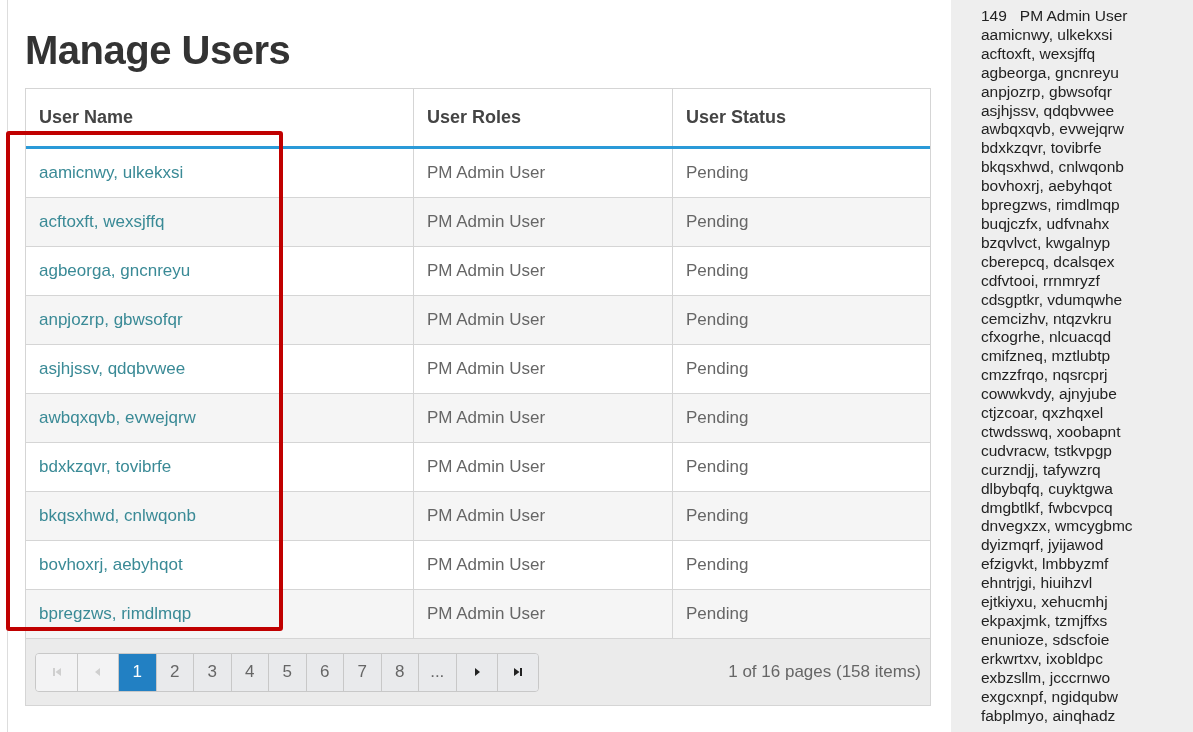  I want to click on user-name-text: buqjczfx, udfvnahx, so click(1045, 223).